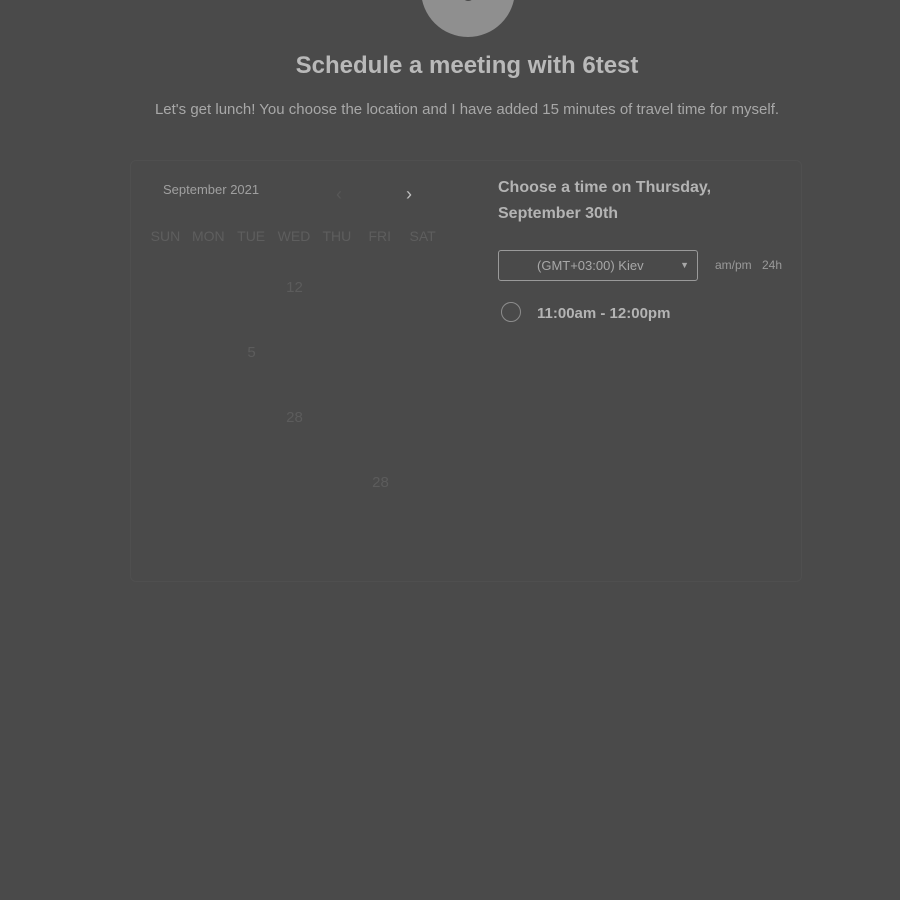 This screenshot has height=900, width=900. I want to click on weekday-tue: TUE, so click(251, 236).